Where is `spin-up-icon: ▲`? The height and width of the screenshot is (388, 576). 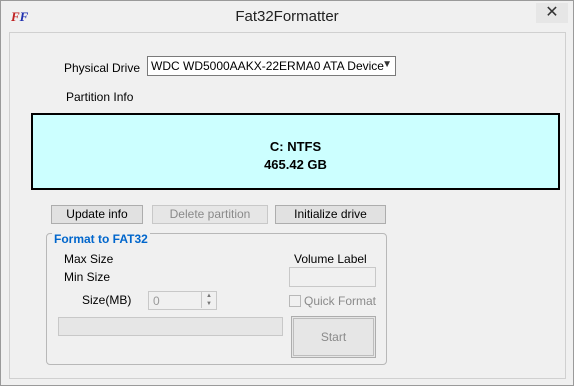 spin-up-icon: ▲ is located at coordinates (208, 296).